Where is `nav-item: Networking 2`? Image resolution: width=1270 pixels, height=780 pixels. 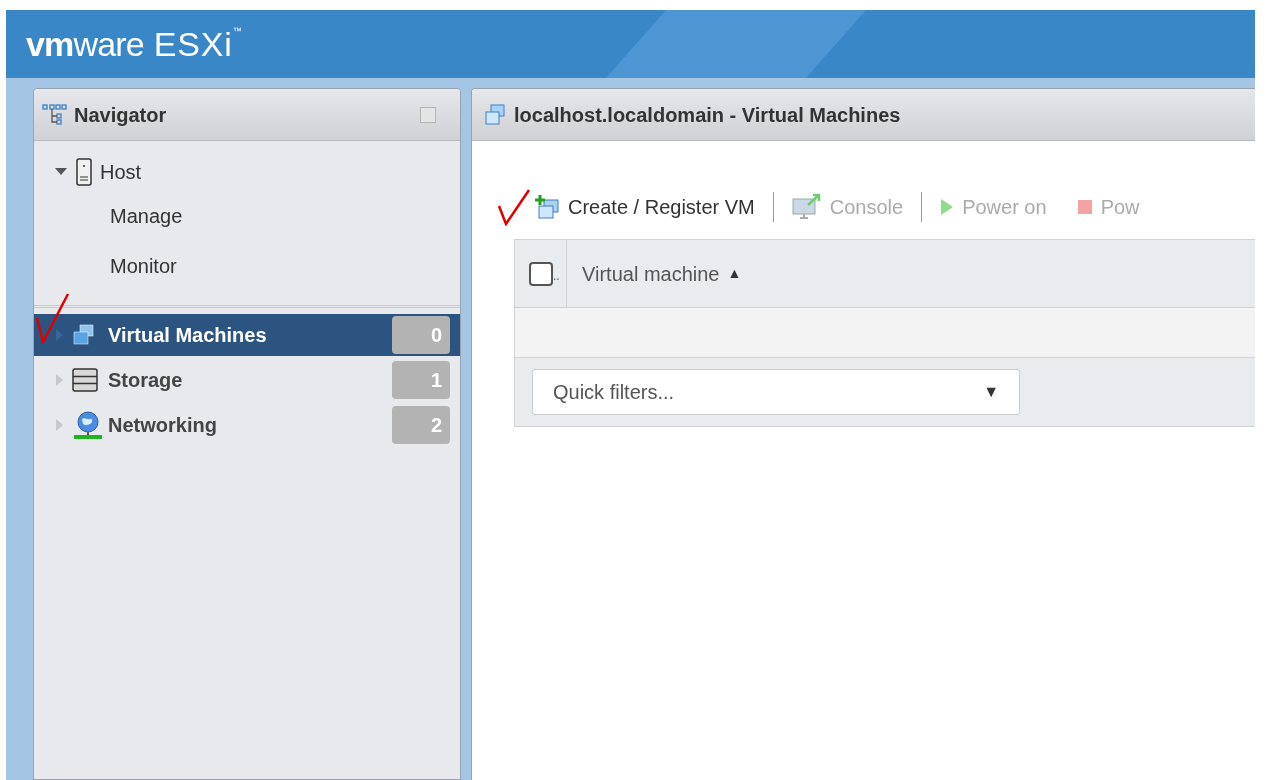 nav-item: Networking 2 is located at coordinates (247, 425).